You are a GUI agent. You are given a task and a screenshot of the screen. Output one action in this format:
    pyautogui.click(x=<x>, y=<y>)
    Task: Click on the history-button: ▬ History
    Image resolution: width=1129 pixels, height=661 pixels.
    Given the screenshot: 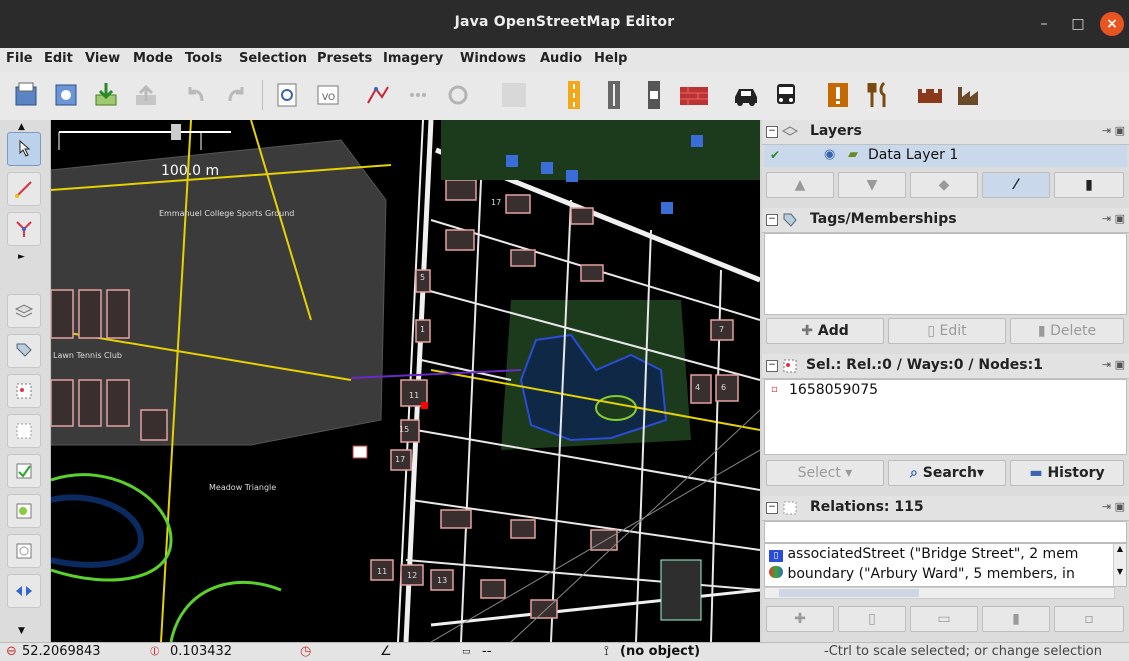 What is the action you would take?
    pyautogui.click(x=1067, y=473)
    